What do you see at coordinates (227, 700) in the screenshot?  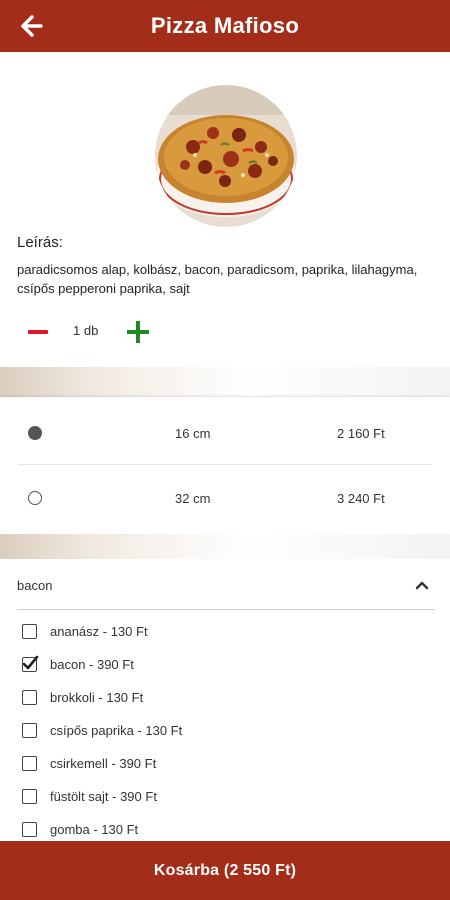 I see `topping-option: brokkoli - 130 Ft` at bounding box center [227, 700].